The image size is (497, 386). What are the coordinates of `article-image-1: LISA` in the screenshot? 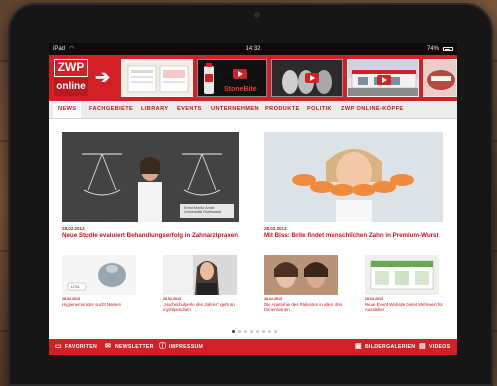 It's located at (99, 275).